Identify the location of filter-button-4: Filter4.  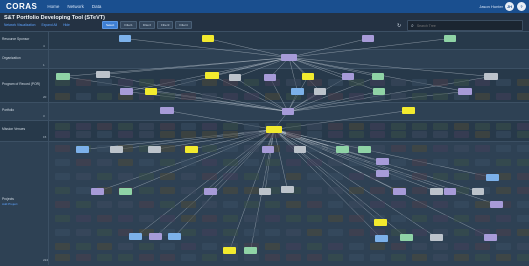
(183, 25).